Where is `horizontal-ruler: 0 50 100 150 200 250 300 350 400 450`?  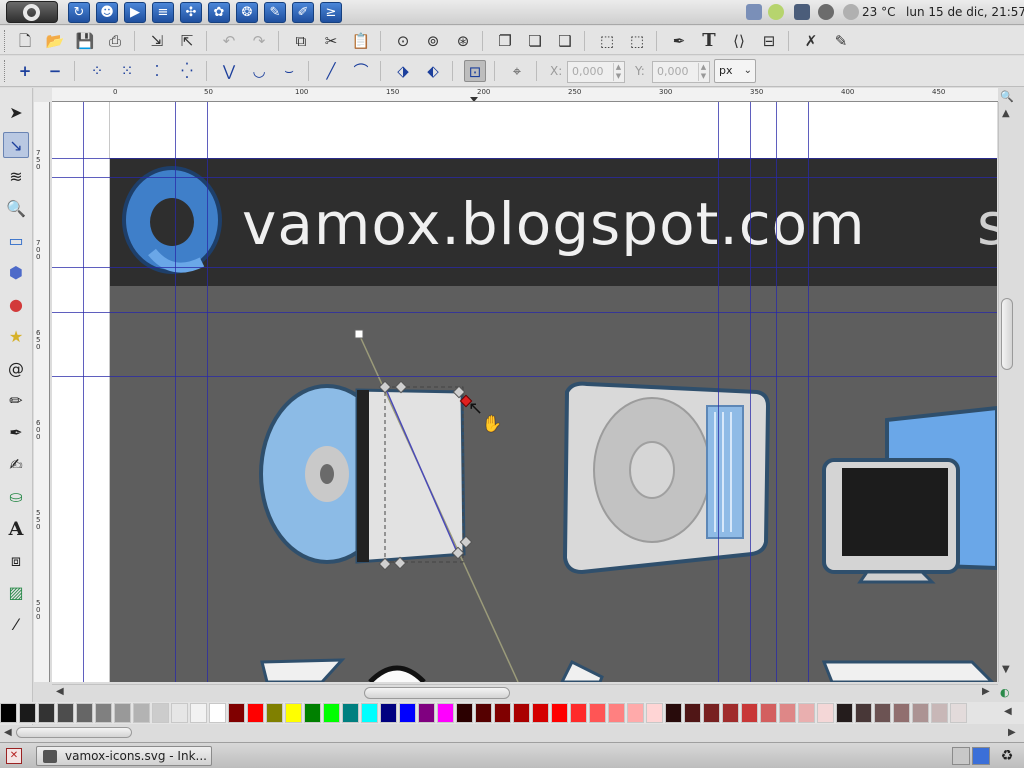
horizontal-ruler: 0 50 100 150 200 250 300 350 400 450 is located at coordinates (525, 95).